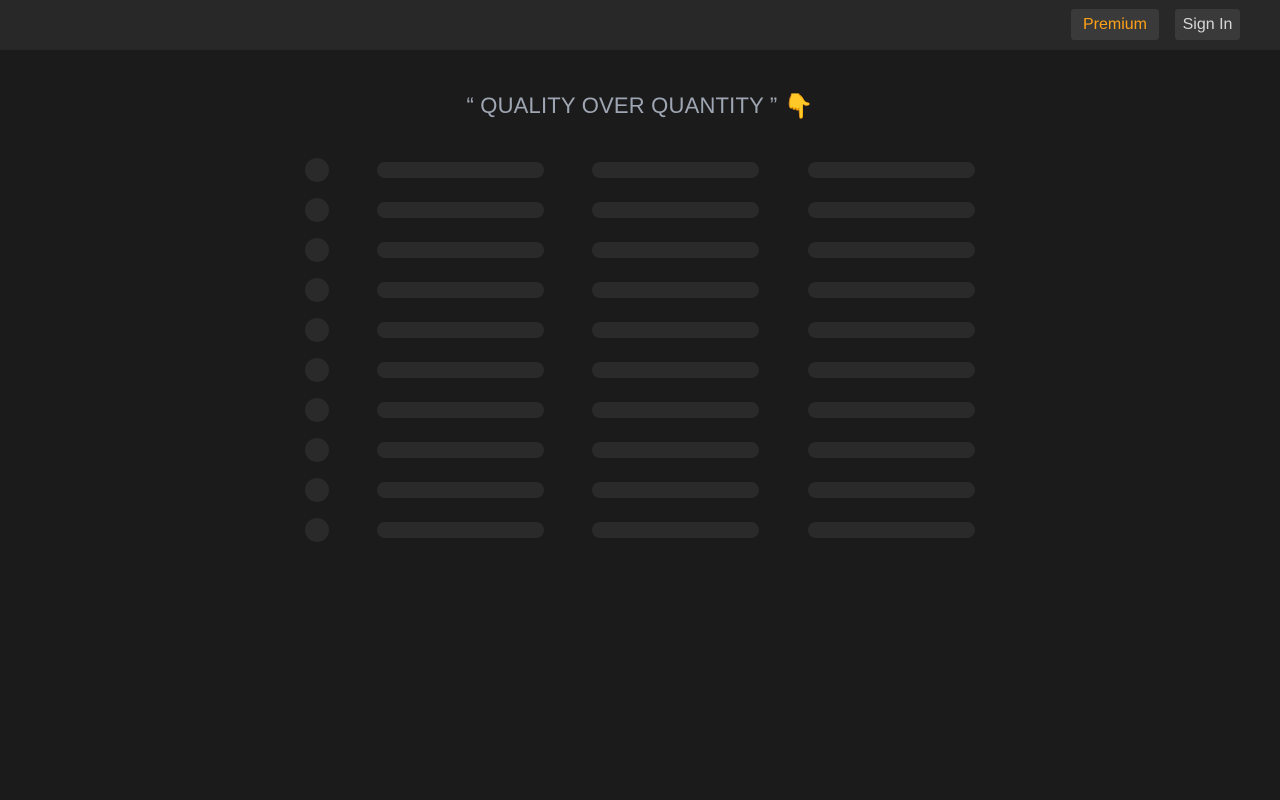  What do you see at coordinates (622, 105) in the screenshot?
I see `headline-text: “ QUALITY OVER QUANTITY ”` at bounding box center [622, 105].